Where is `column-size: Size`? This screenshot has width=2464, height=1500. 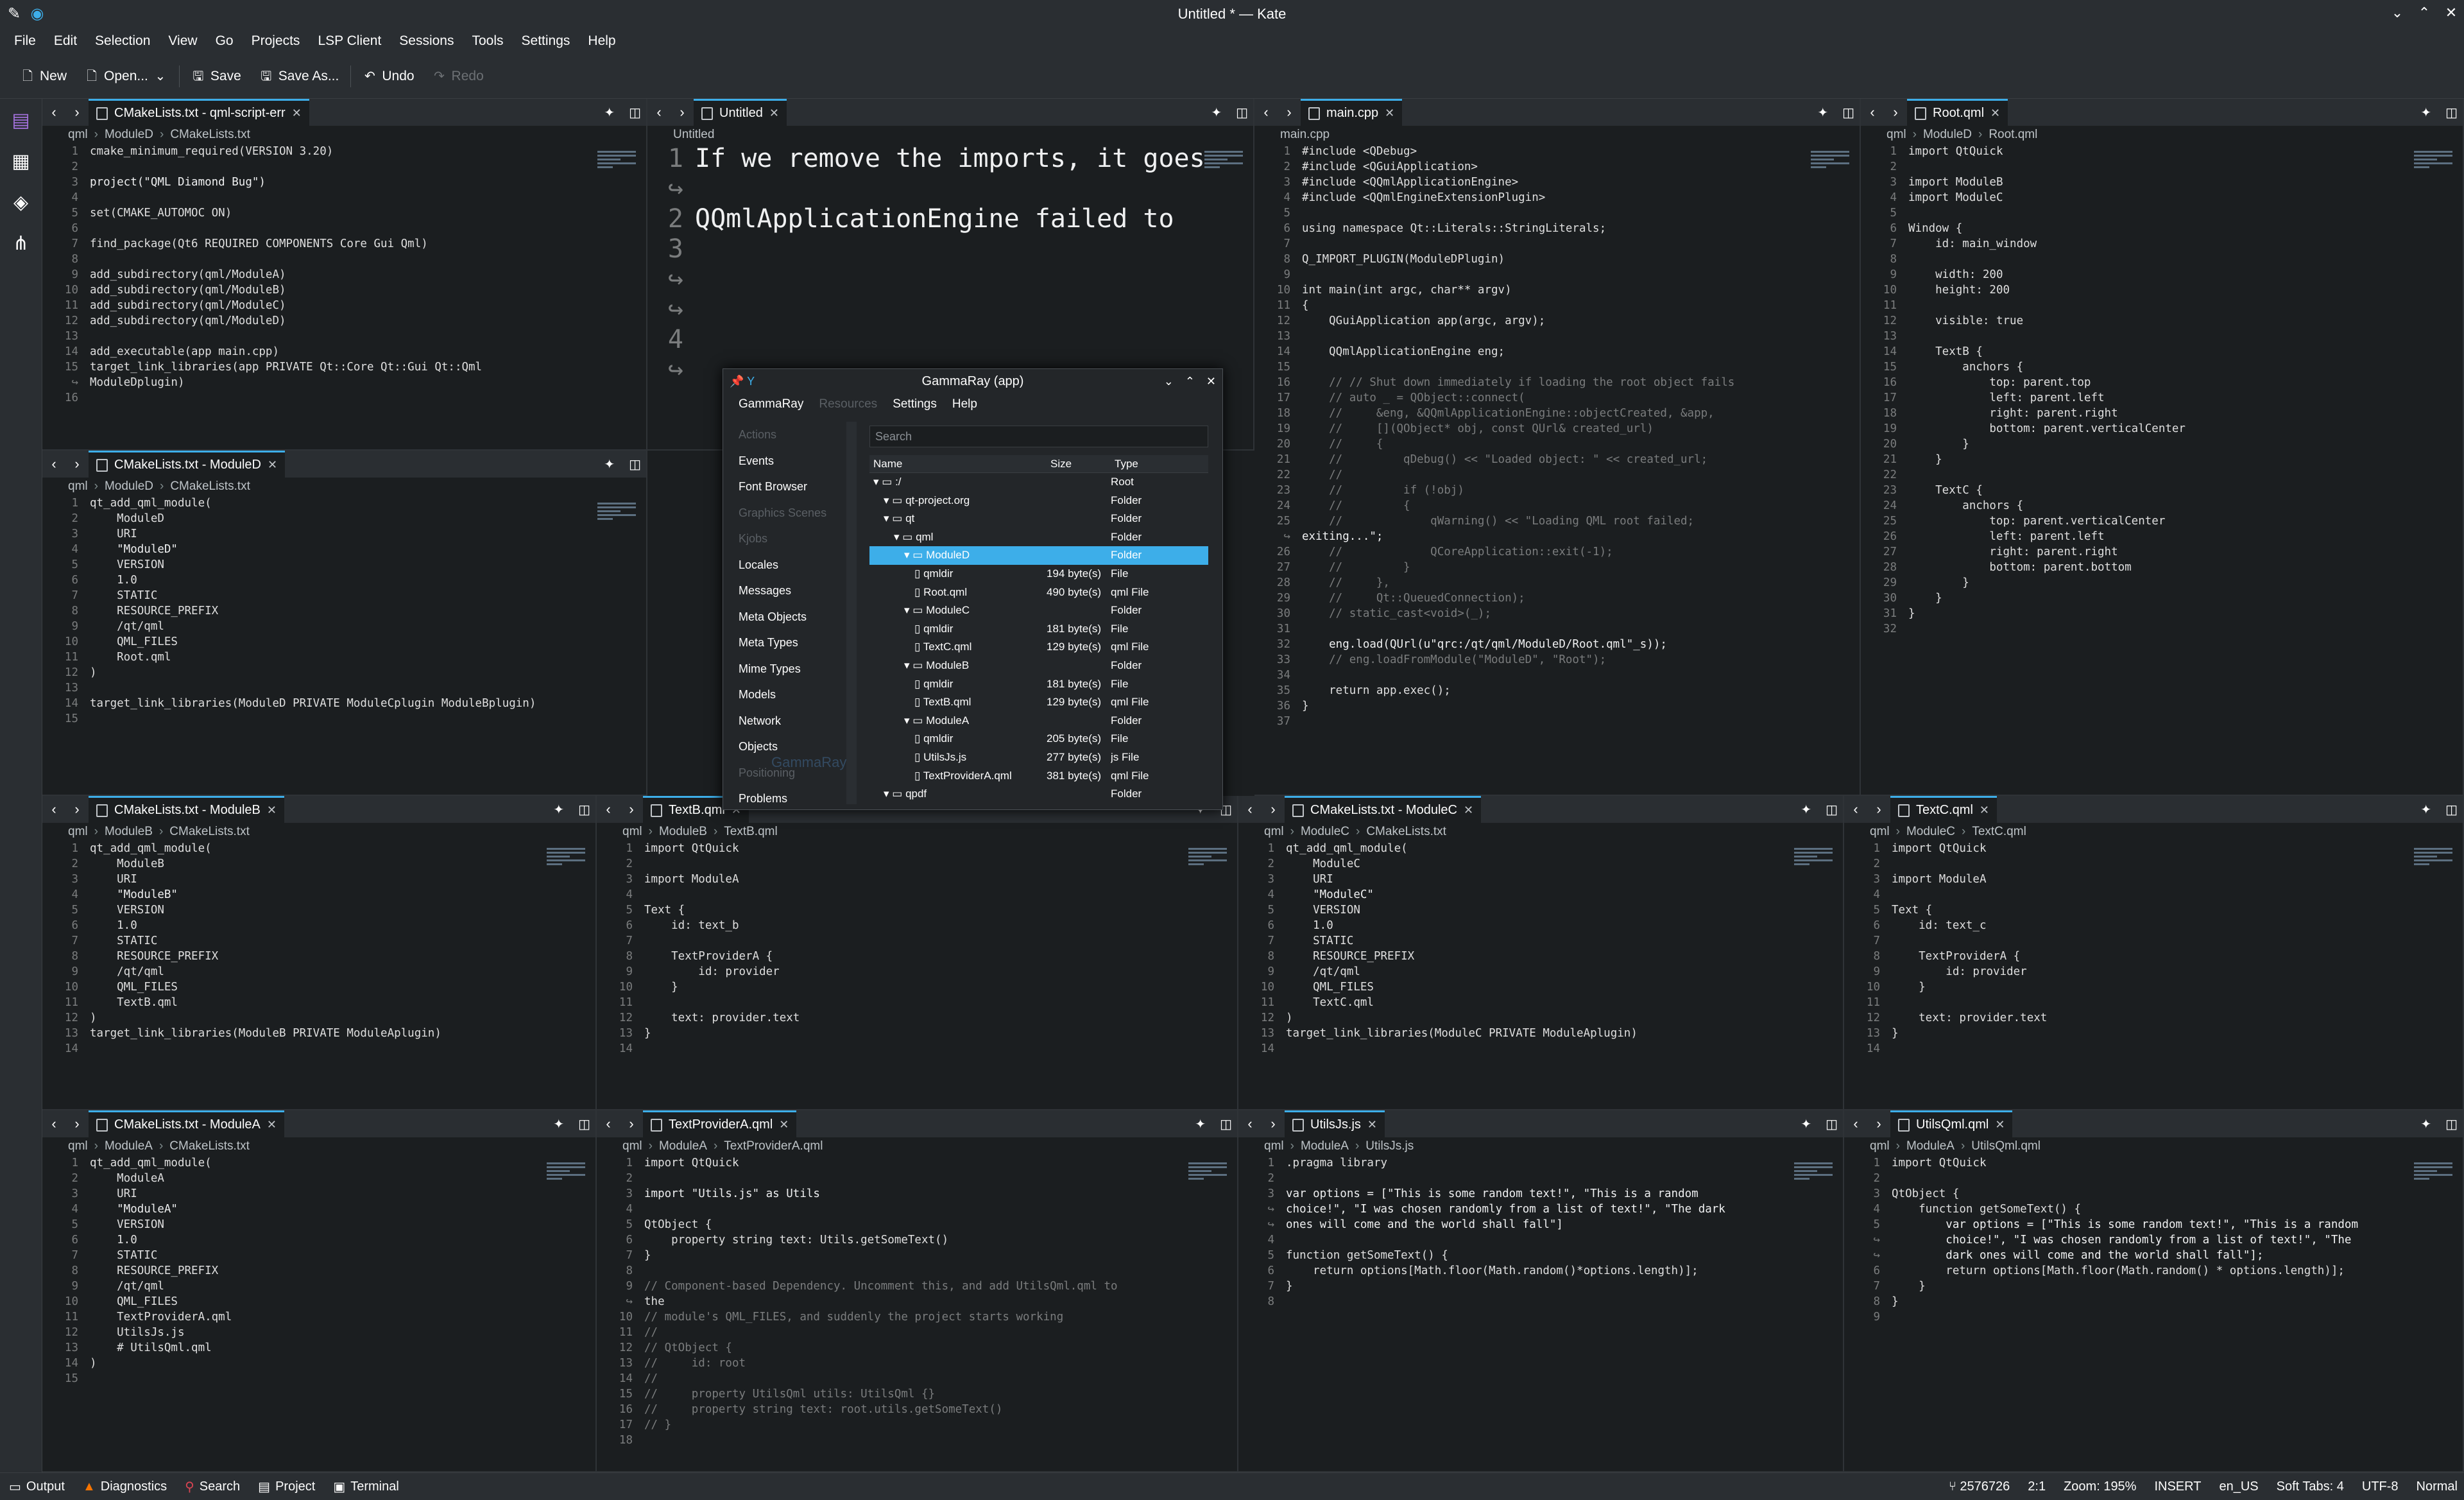
column-size: Size is located at coordinates (1079, 464).